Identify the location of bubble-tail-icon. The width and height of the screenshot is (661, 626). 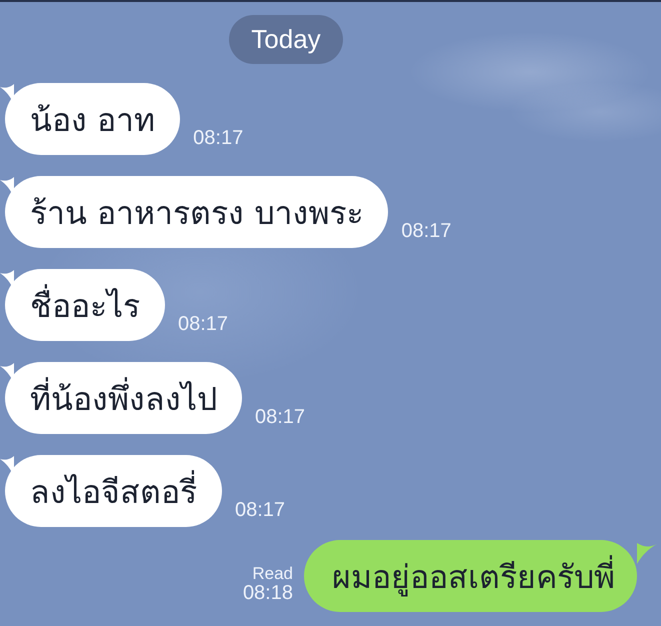
(646, 552).